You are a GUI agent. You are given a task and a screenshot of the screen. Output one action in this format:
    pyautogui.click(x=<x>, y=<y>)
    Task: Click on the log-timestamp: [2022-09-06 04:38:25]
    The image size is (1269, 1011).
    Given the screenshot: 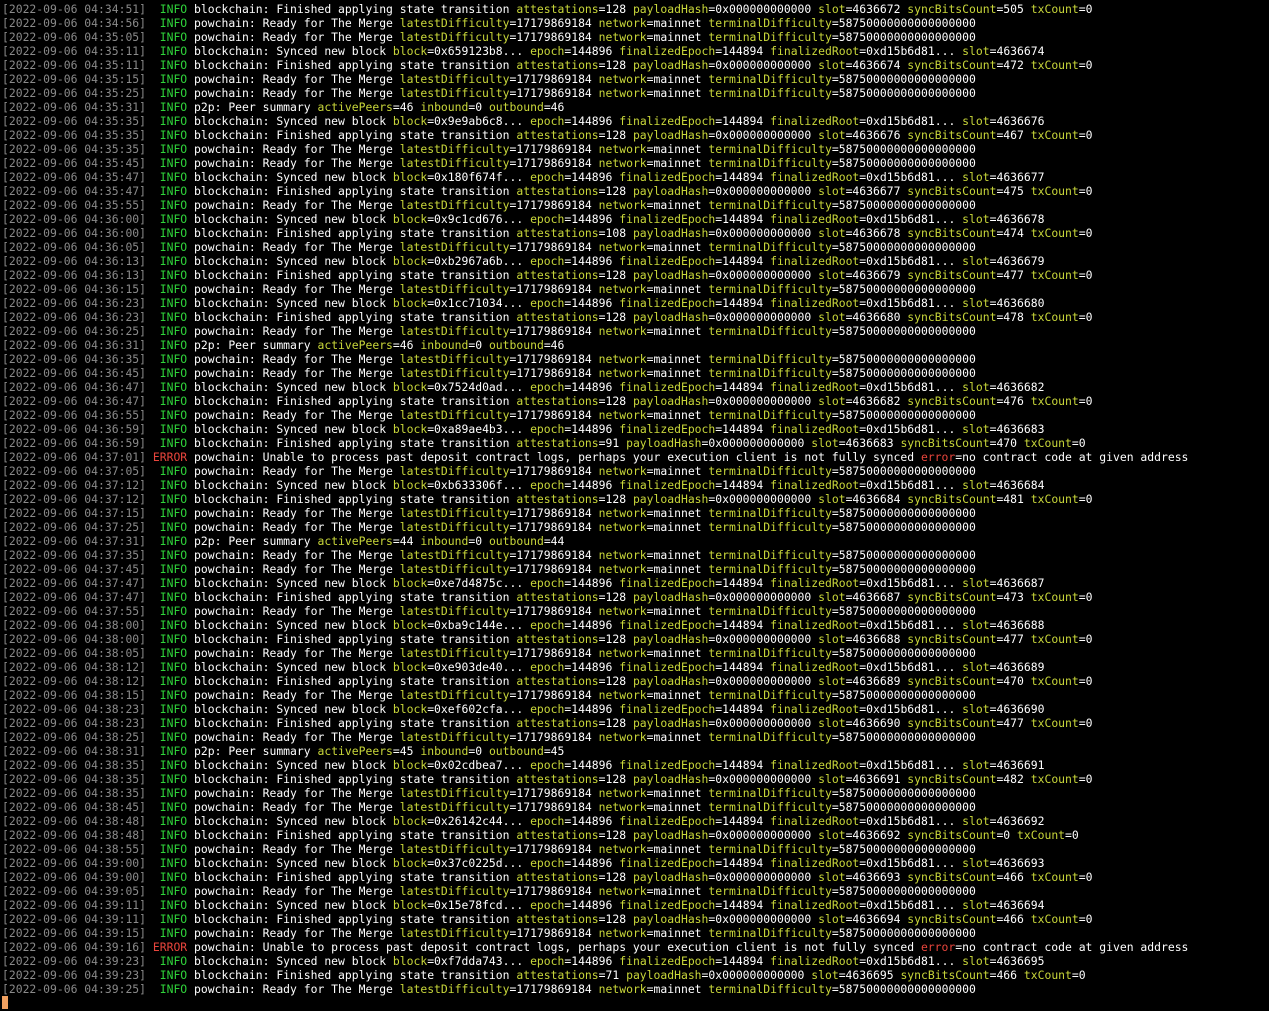 What is the action you would take?
    pyautogui.click(x=74, y=737)
    